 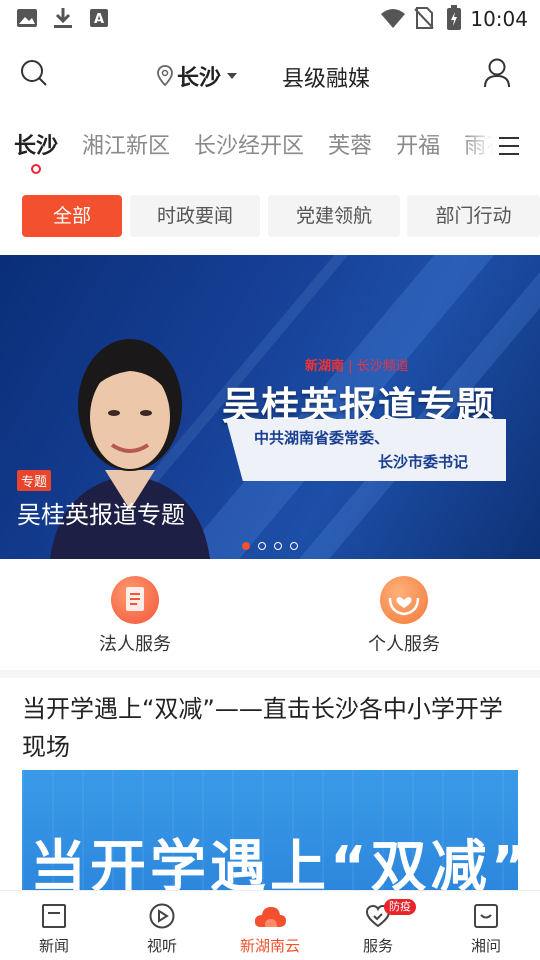 I want to click on topic-badge: 专题, so click(x=34, y=480).